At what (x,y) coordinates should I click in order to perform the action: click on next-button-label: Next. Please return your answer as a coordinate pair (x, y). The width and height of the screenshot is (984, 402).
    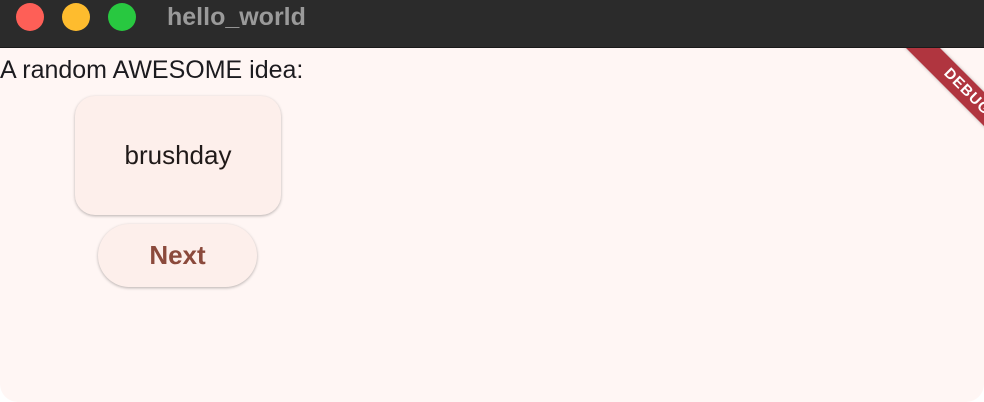
    Looking at the image, I should click on (177, 255).